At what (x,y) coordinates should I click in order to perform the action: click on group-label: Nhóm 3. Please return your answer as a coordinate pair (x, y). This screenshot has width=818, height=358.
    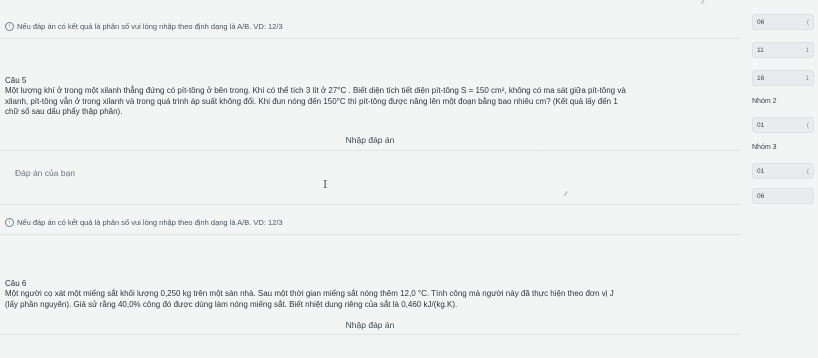
    Looking at the image, I should click on (764, 147).